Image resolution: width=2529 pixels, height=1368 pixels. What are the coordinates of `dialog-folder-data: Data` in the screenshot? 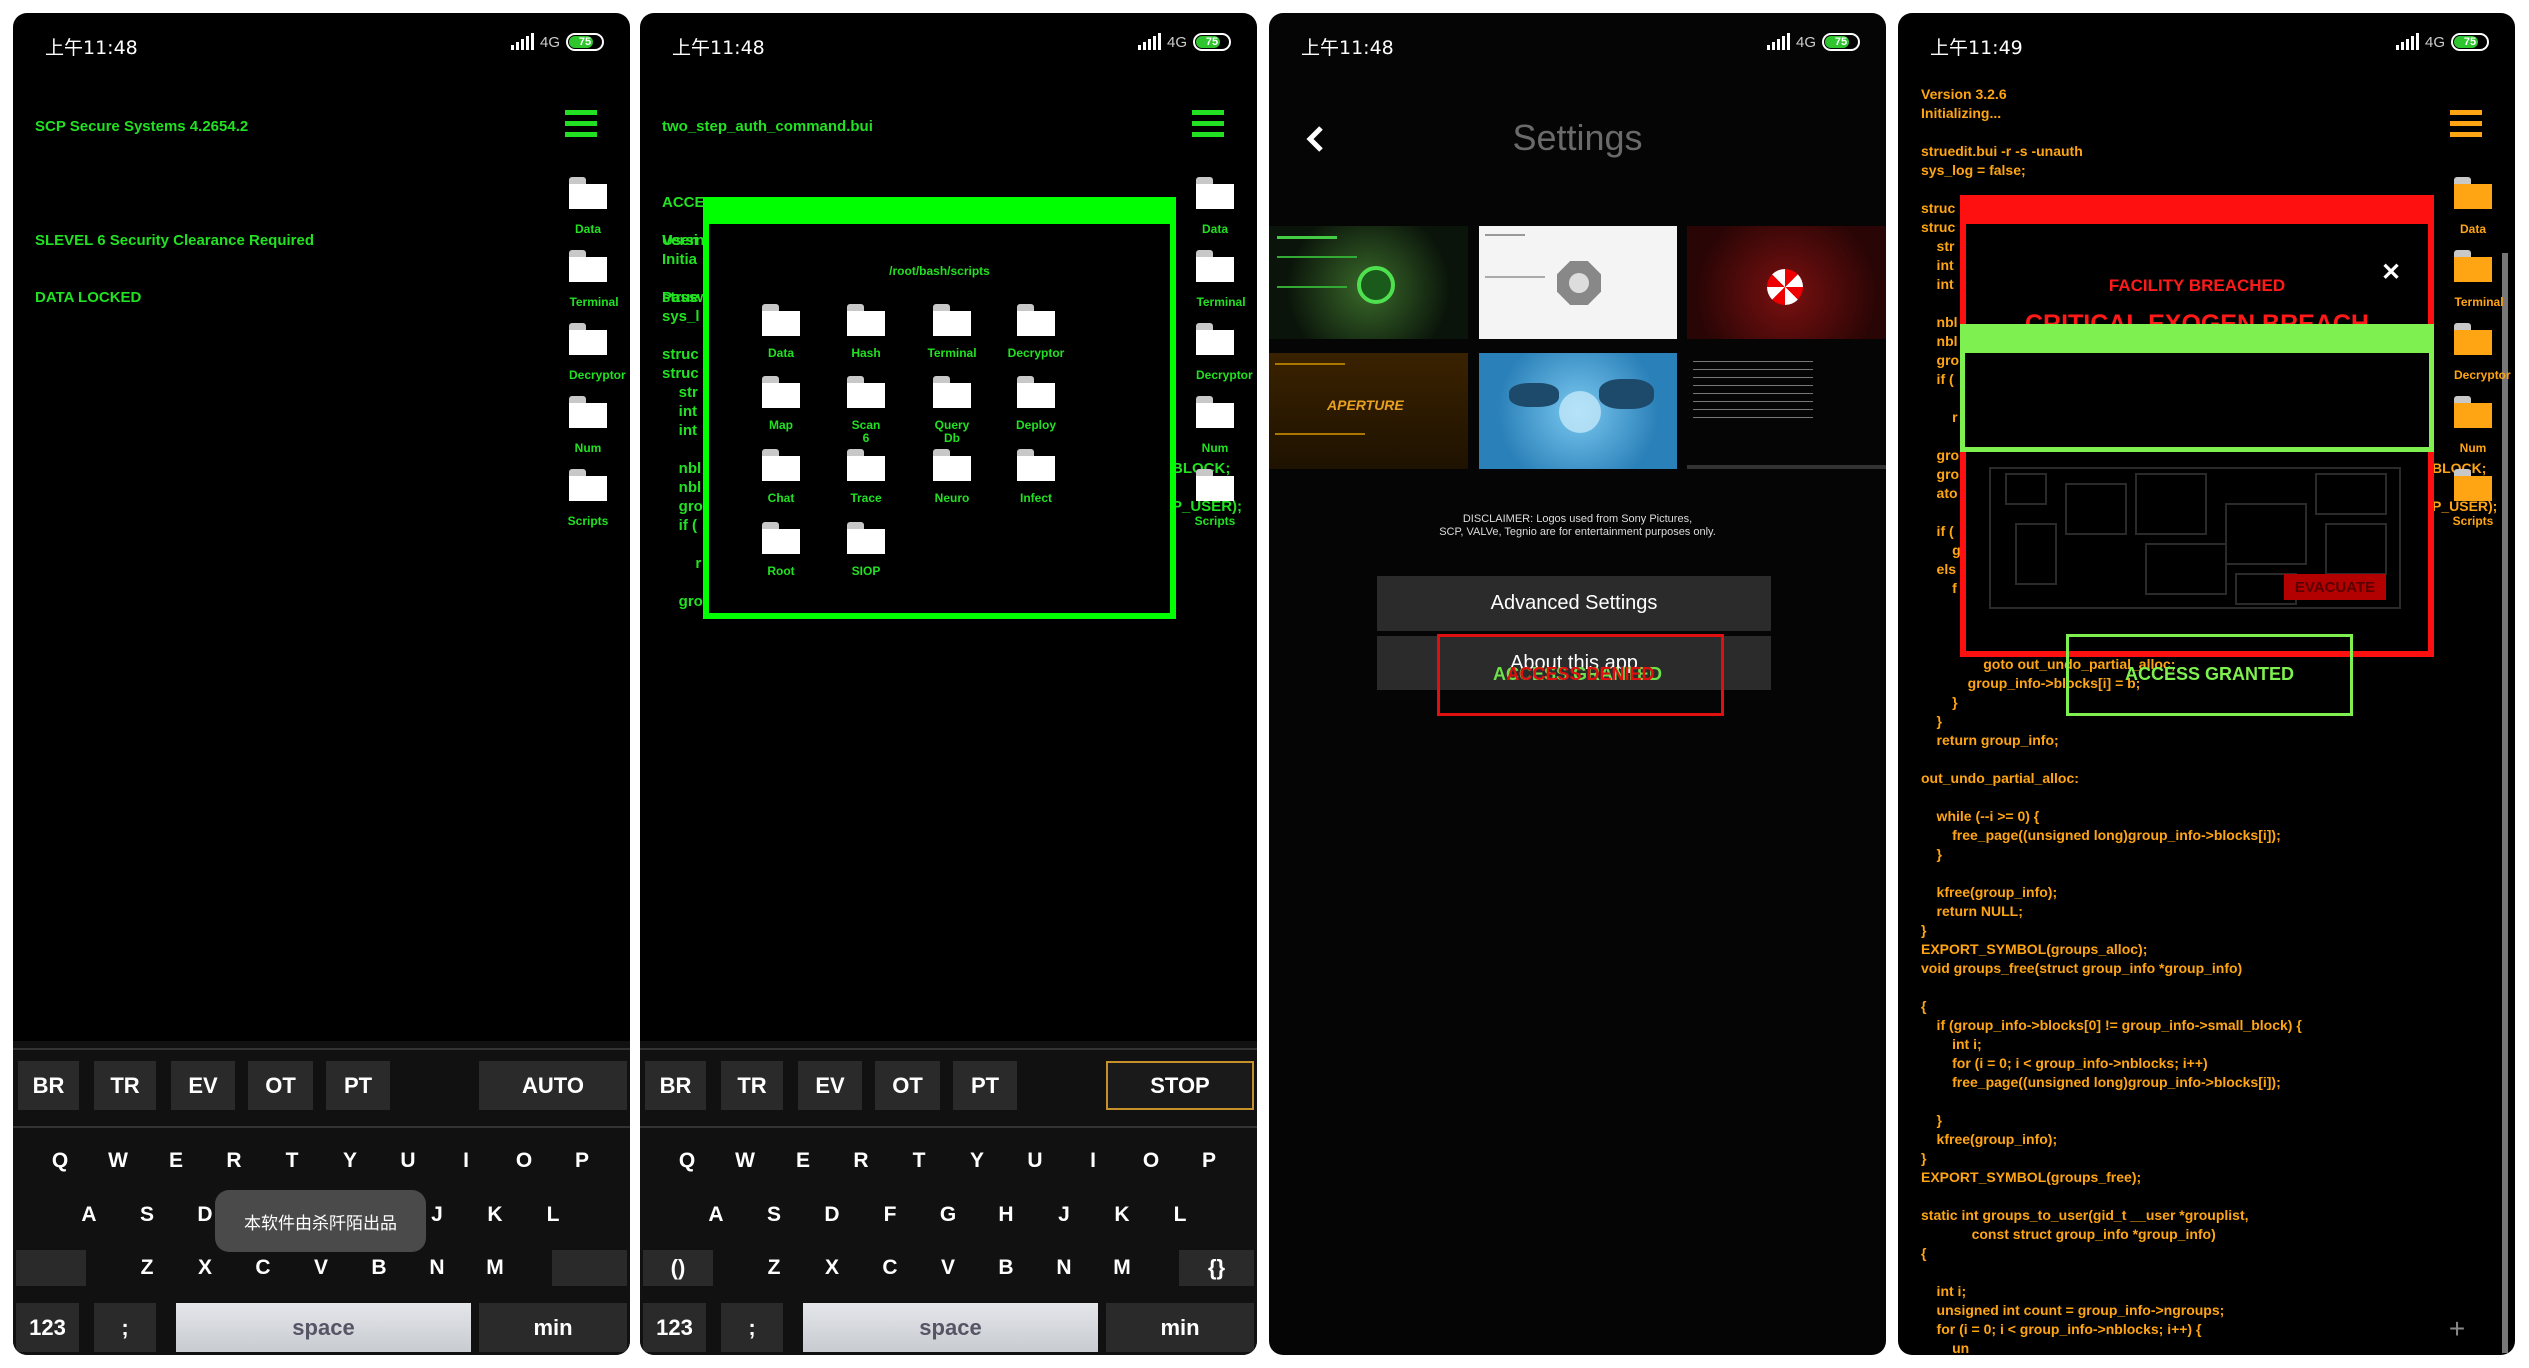 It's located at (781, 332).